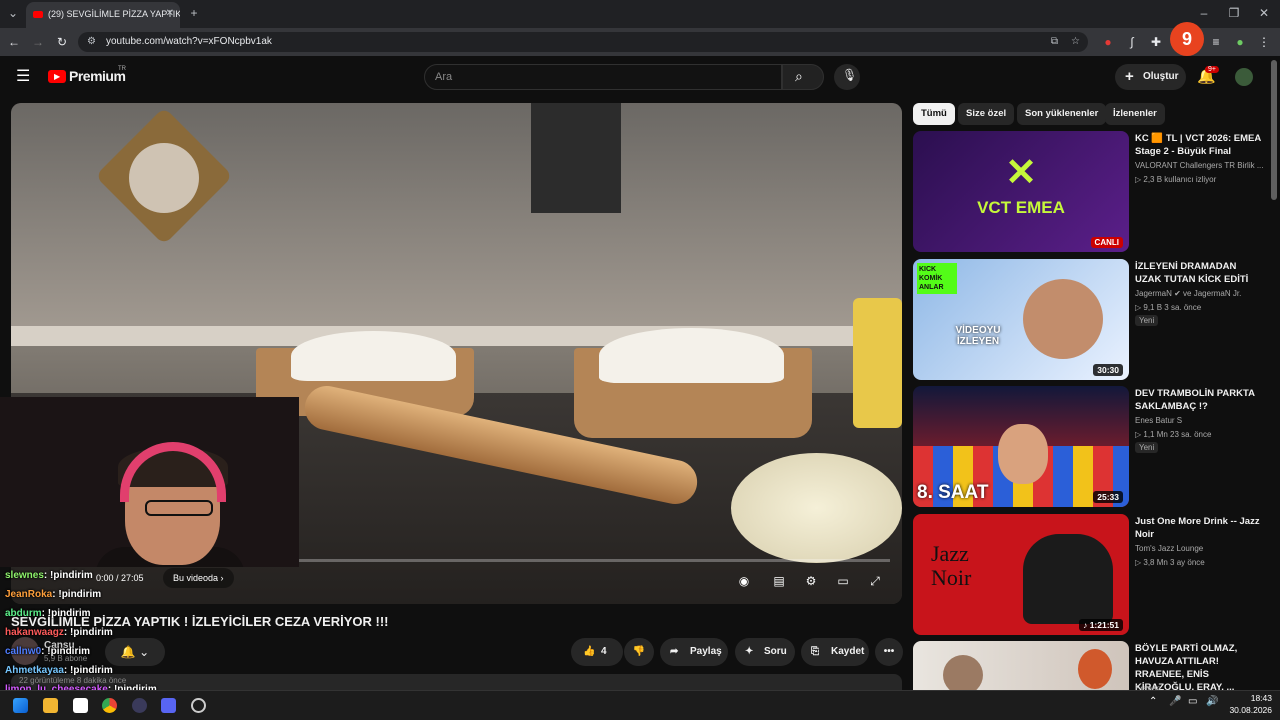 This screenshot has width=1280, height=720. Describe the element at coordinates (57, 76) in the screenshot. I see `youtube-logo-icon: ▶` at that location.